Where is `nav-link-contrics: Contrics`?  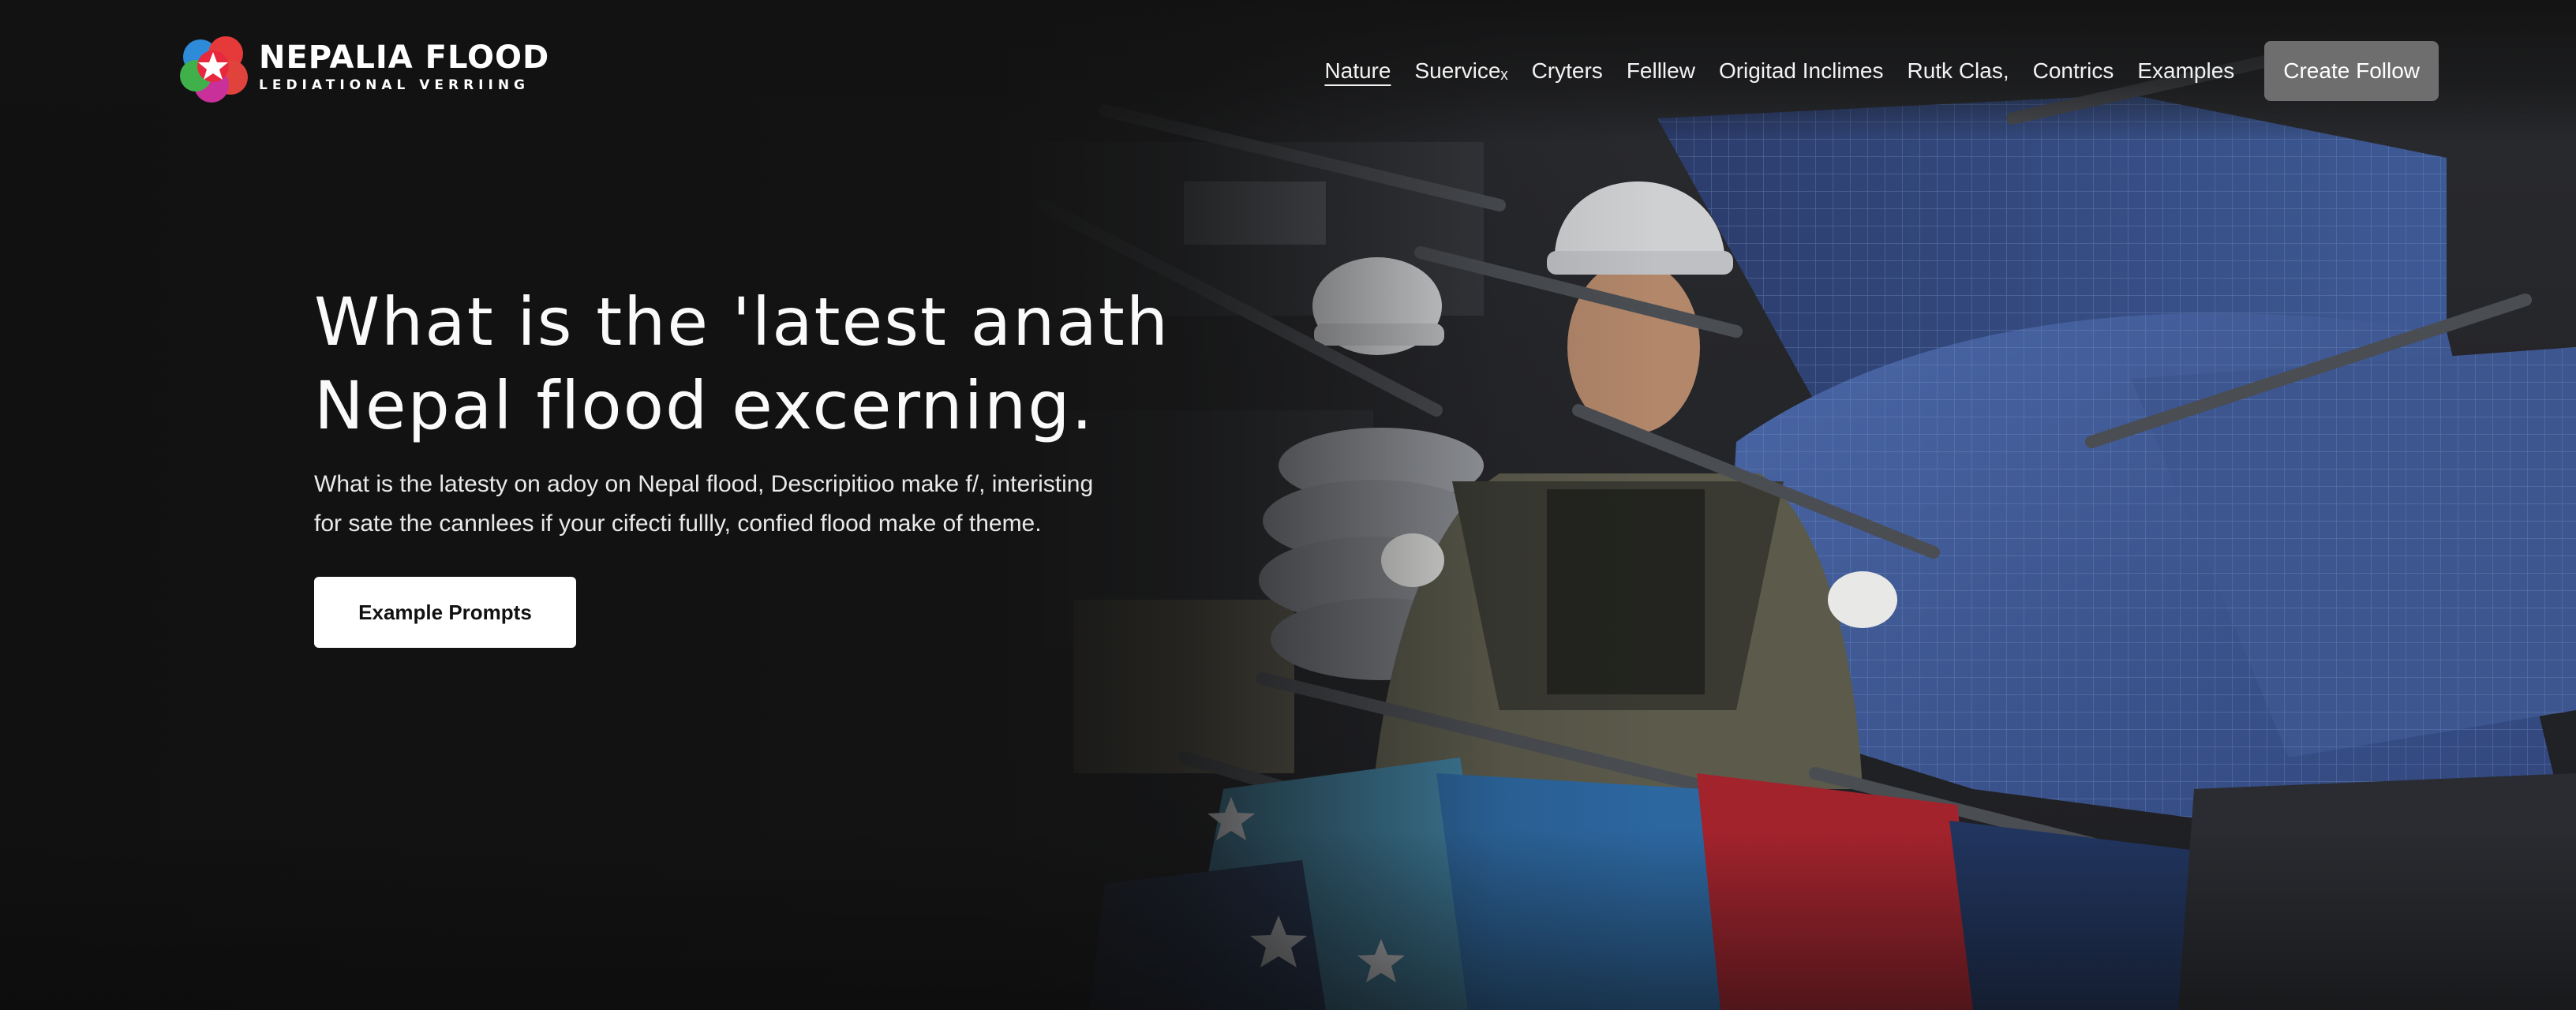 nav-link-contrics: Contrics is located at coordinates (2073, 71).